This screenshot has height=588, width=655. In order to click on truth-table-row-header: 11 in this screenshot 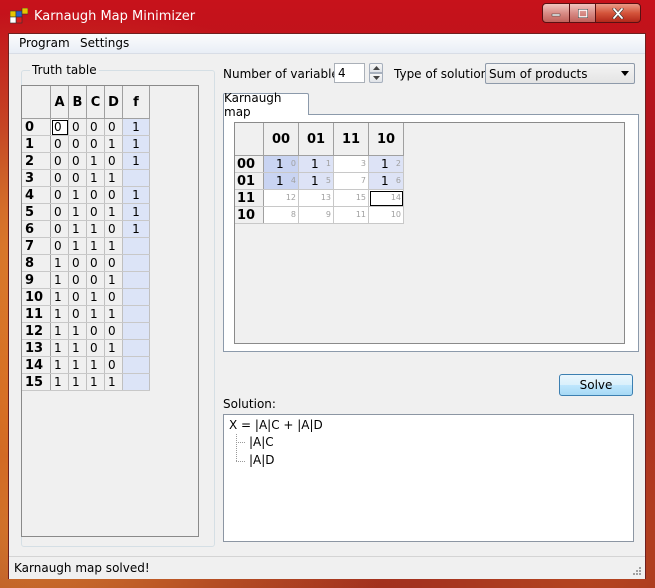, I will do `click(36, 314)`.